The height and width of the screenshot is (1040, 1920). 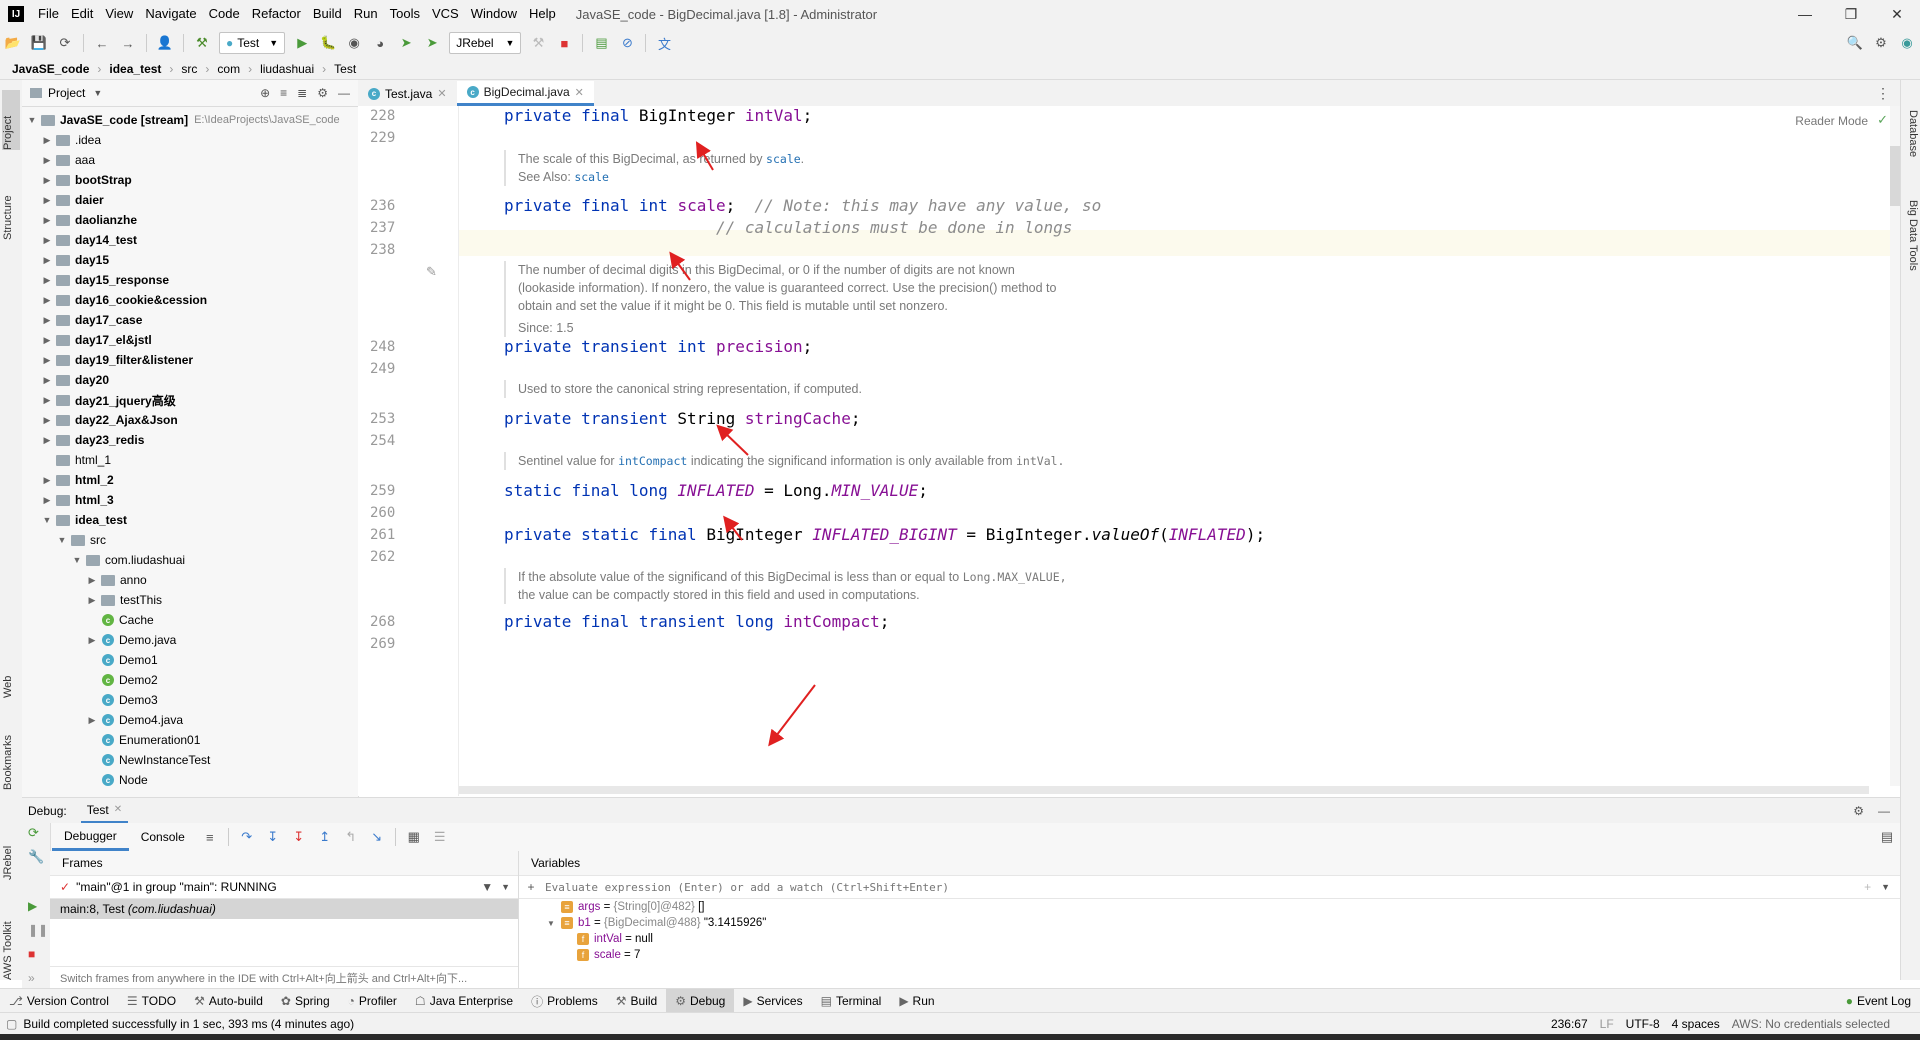 I want to click on tree-item: ▶ day23_redis, so click(x=190, y=440).